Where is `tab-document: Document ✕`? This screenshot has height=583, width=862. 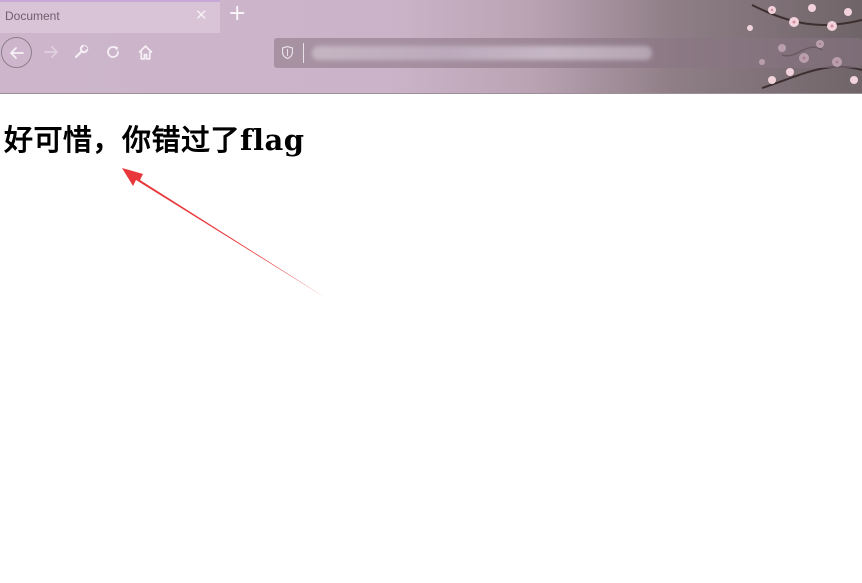 tab-document: Document ✕ is located at coordinates (110, 16).